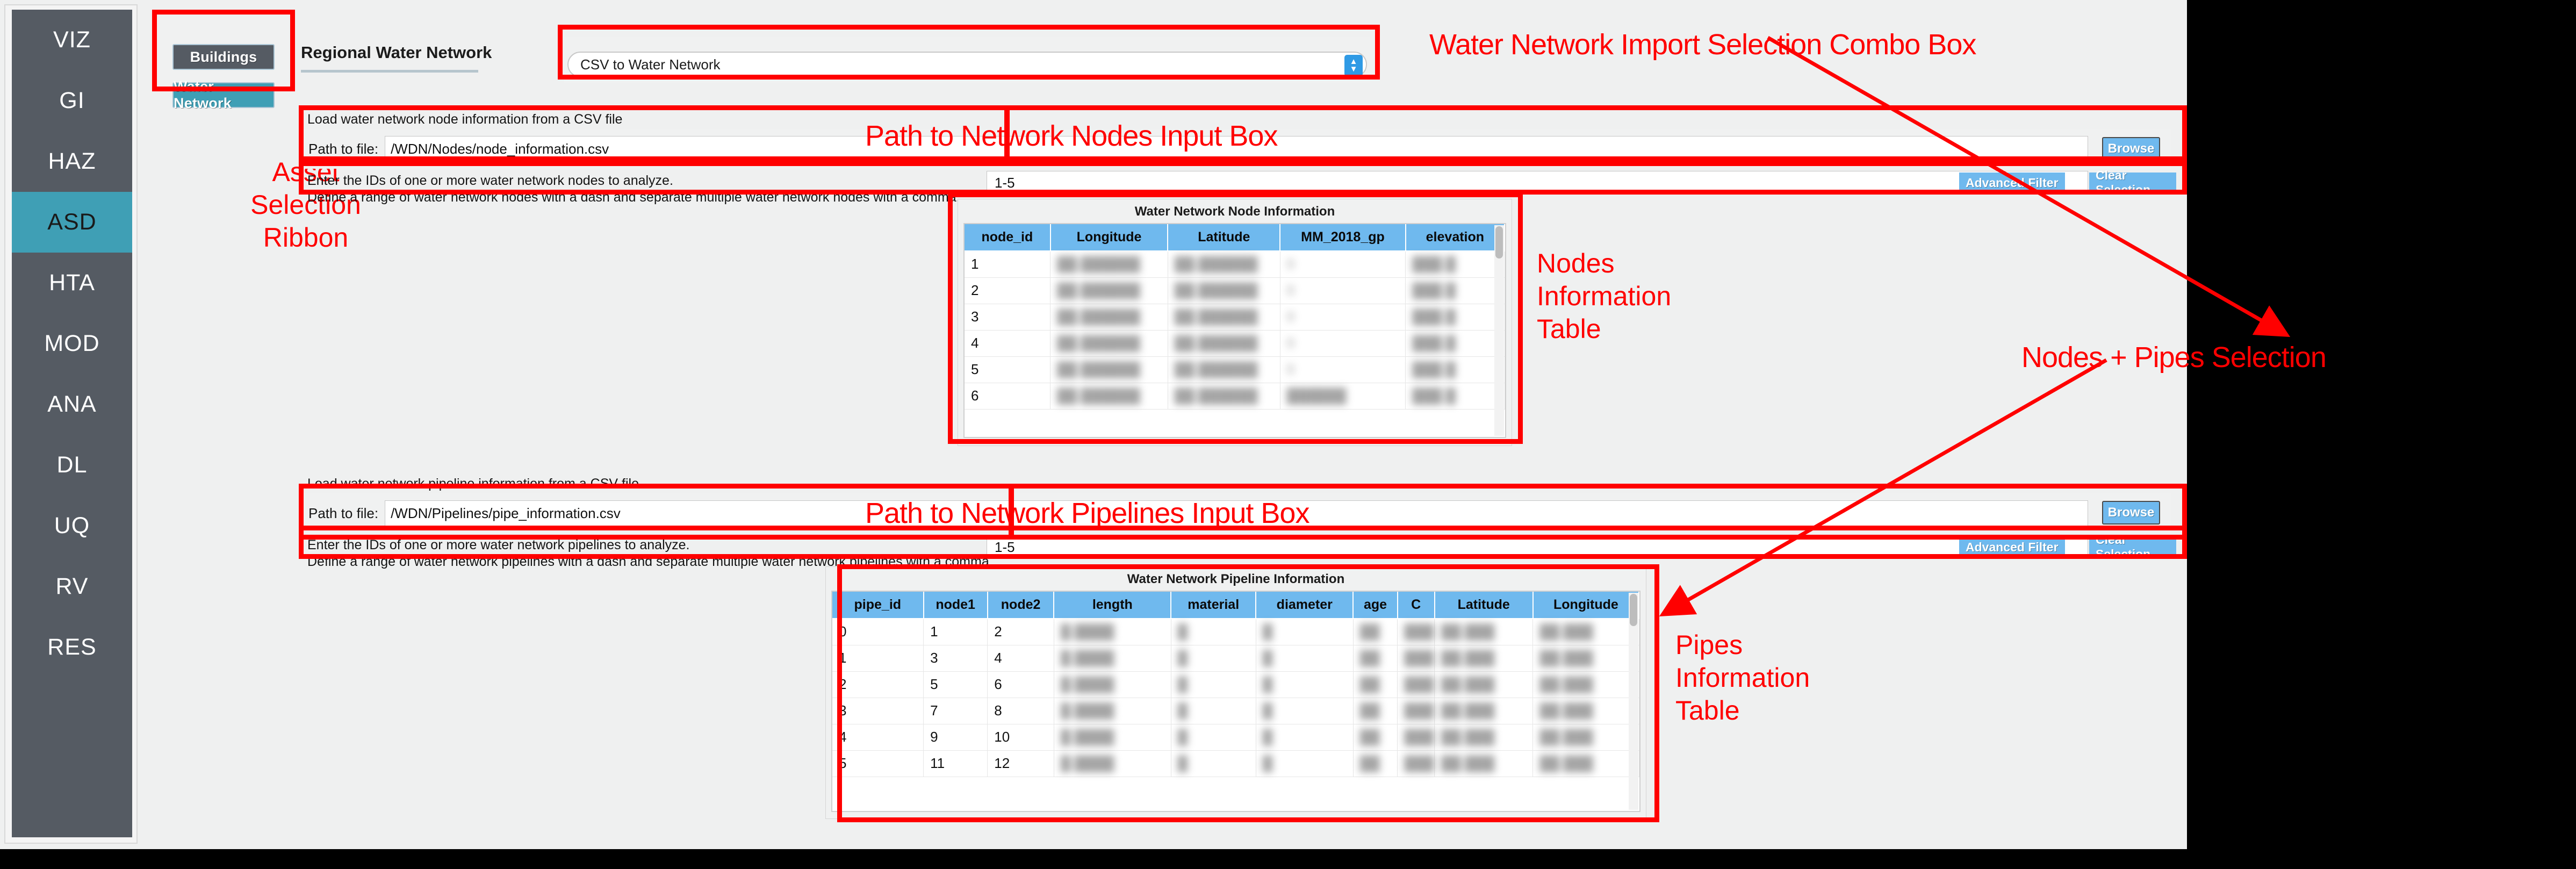 The image size is (2576, 869). What do you see at coordinates (223, 57) in the screenshot?
I see `asset-buildings-button: Buildings` at bounding box center [223, 57].